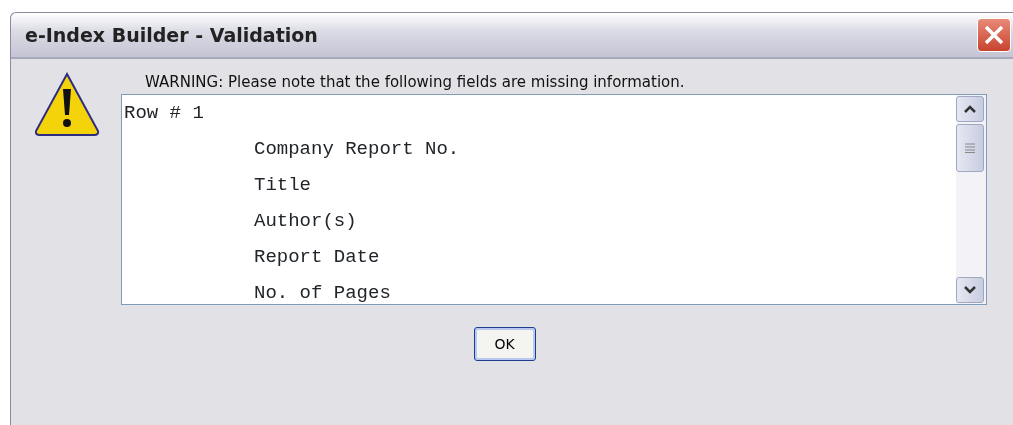 The width and height of the screenshot is (1013, 425). Describe the element at coordinates (415, 82) in the screenshot. I see `warning-message: WARNING: Please note that the following fields are missing information.` at that location.